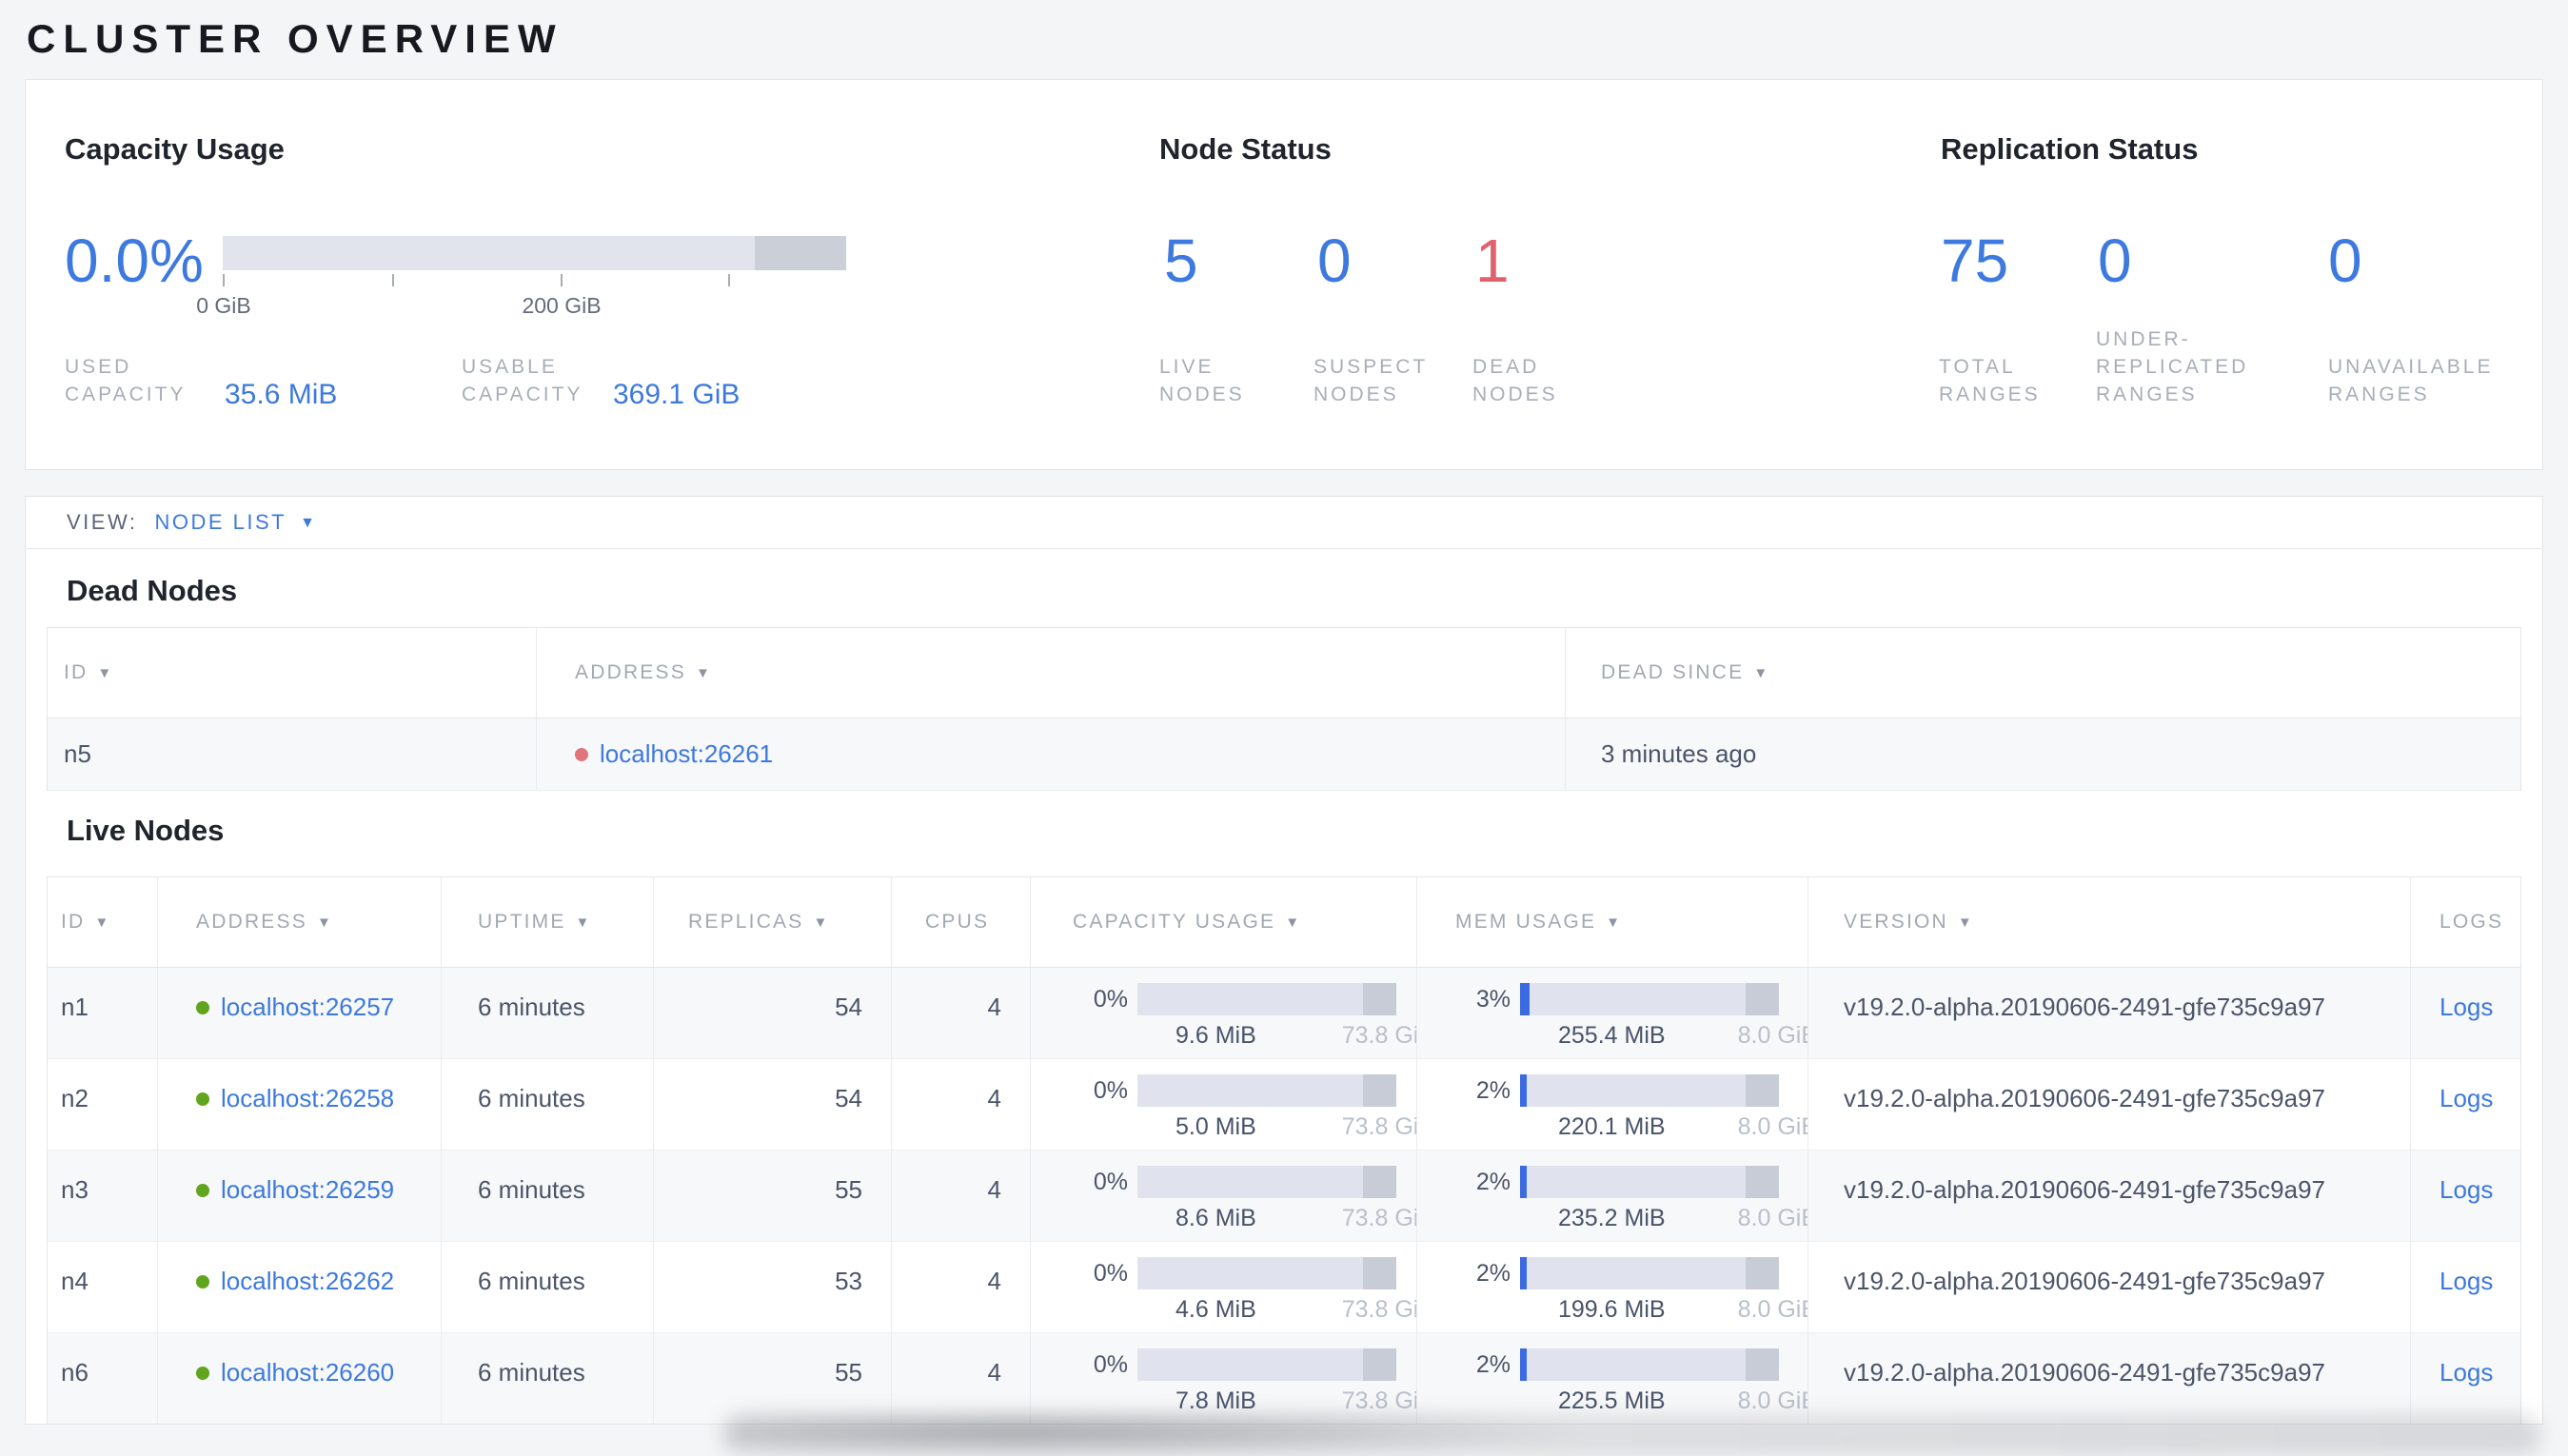 The height and width of the screenshot is (1456, 2568). What do you see at coordinates (1223, 1287) in the screenshot?
I see `capacity-usage-cell: 0% 4.6 MiB 73.8 GiB` at bounding box center [1223, 1287].